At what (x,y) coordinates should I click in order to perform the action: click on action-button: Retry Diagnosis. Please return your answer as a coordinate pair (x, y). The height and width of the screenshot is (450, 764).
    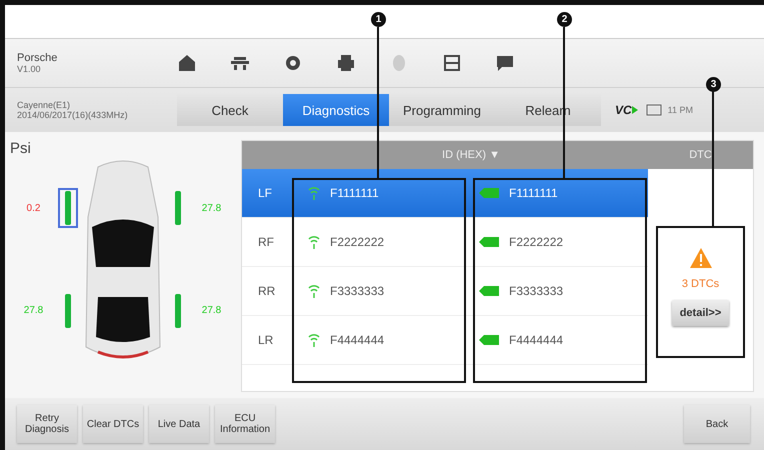
    Looking at the image, I should click on (47, 424).